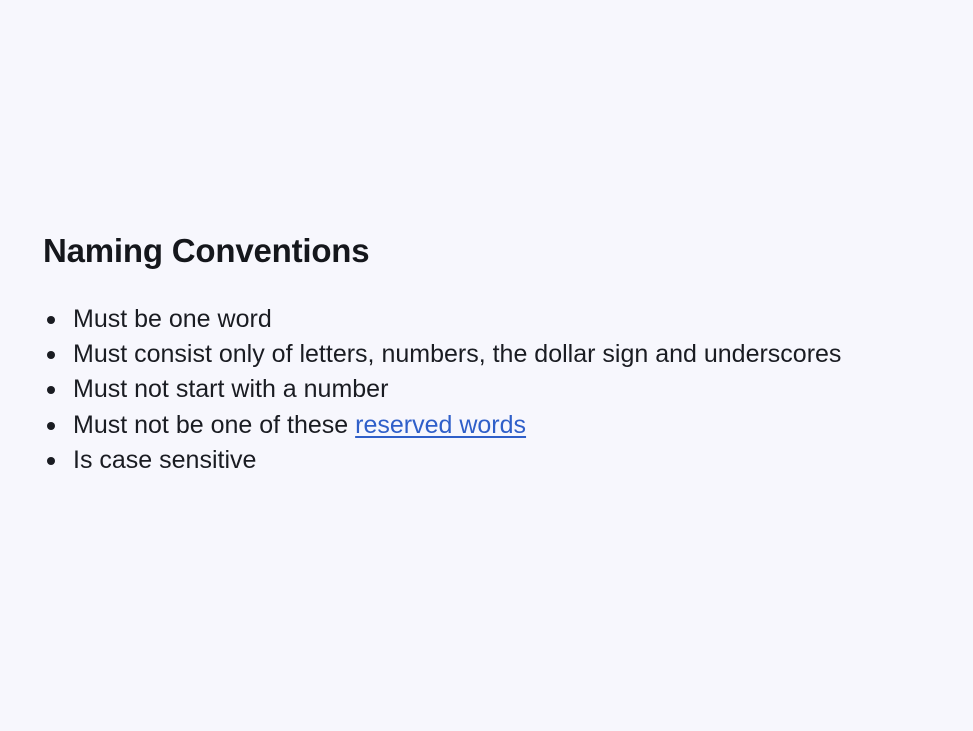 This screenshot has height=731, width=973. What do you see at coordinates (440, 425) in the screenshot?
I see `reserved-words-link: reserved words` at bounding box center [440, 425].